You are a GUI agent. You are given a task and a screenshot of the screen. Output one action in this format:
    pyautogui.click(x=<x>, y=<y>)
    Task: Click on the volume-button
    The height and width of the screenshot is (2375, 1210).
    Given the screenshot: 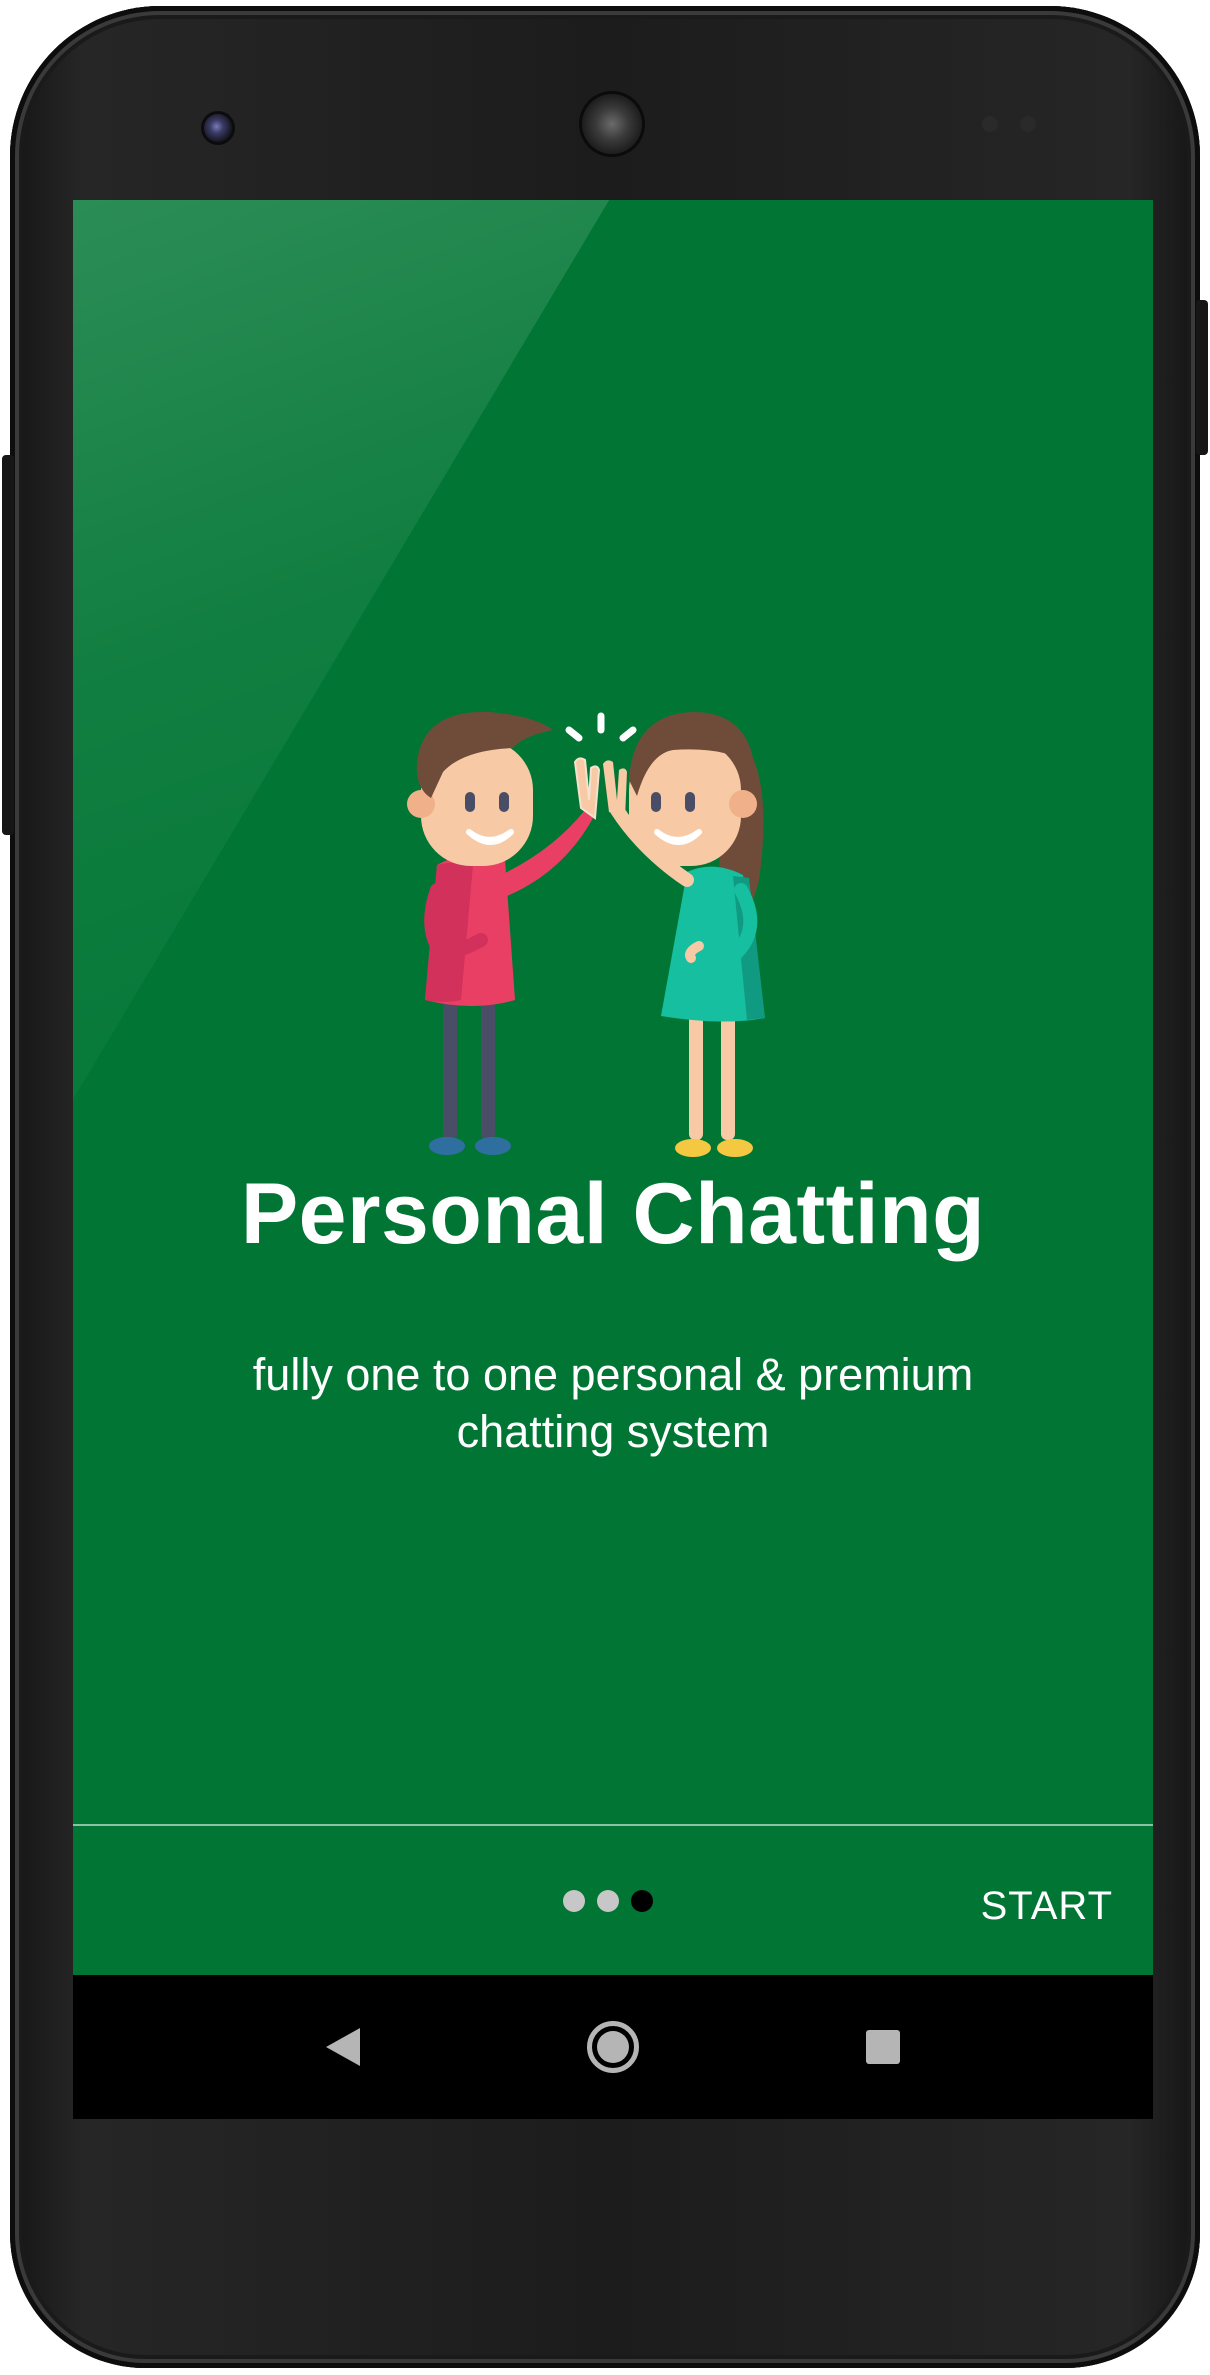 What is the action you would take?
    pyautogui.click(x=8, y=645)
    